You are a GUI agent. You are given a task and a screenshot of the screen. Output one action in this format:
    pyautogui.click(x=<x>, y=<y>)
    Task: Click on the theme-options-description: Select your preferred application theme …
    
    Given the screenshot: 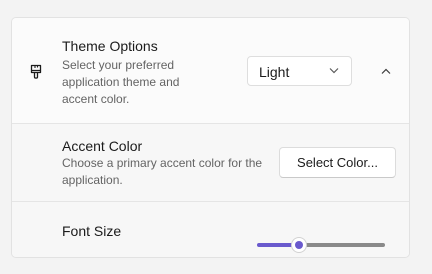 What is the action you would take?
    pyautogui.click(x=121, y=82)
    